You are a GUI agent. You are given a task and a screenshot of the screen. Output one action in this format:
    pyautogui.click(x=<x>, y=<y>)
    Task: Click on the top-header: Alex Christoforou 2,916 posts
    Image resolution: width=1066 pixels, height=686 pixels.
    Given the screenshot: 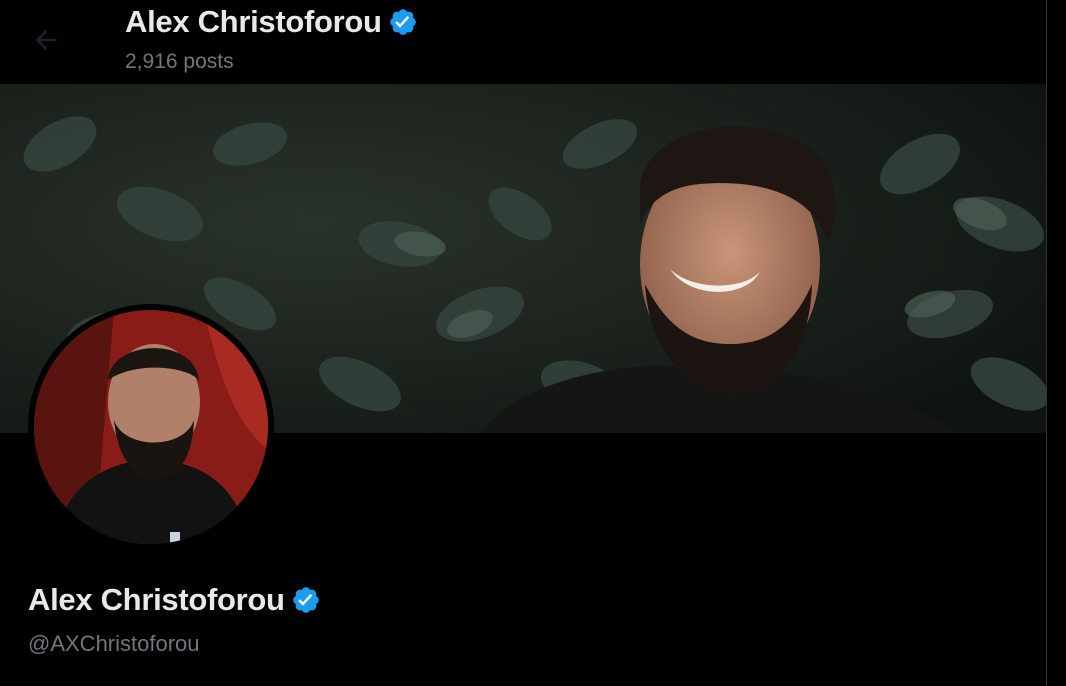 What is the action you would take?
    pyautogui.click(x=523, y=42)
    